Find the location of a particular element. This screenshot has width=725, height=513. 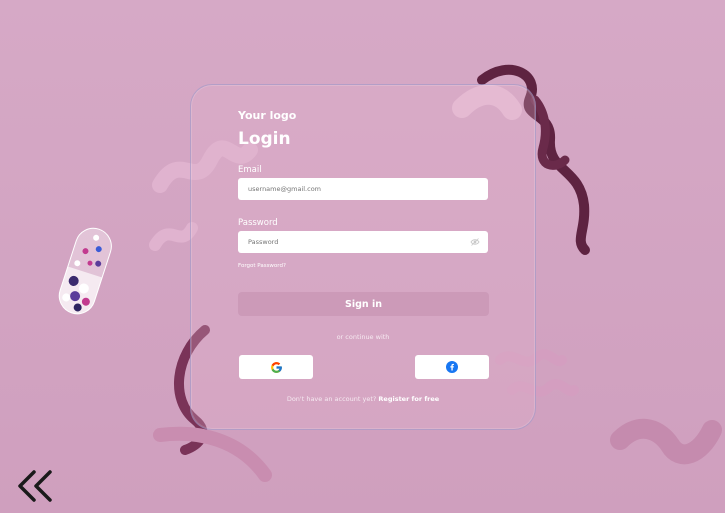

google-signin-button is located at coordinates (276, 367).